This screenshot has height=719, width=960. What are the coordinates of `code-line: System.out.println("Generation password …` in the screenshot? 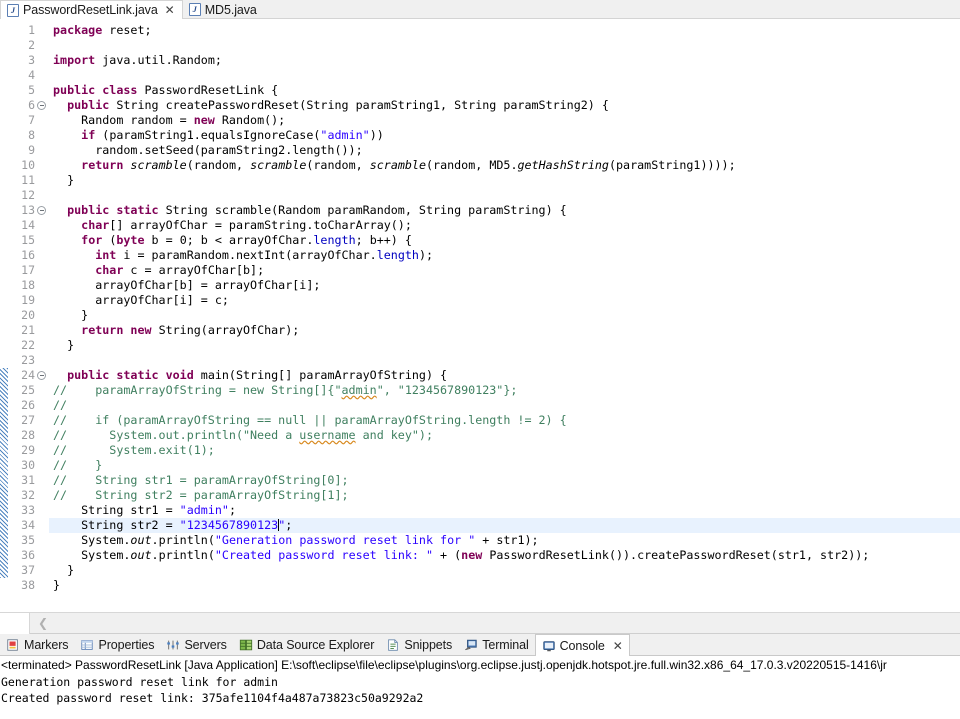 It's located at (504, 540).